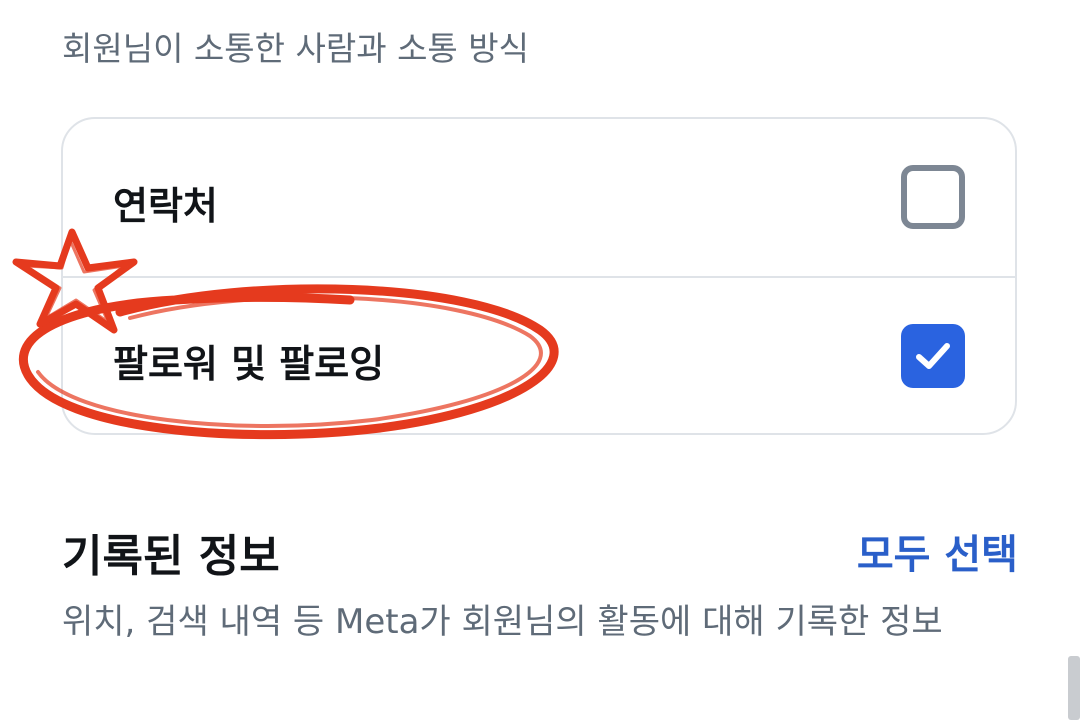 Image resolution: width=1080 pixels, height=720 pixels. Describe the element at coordinates (937, 551) in the screenshot. I see `select-all-button: 모두 선택` at that location.